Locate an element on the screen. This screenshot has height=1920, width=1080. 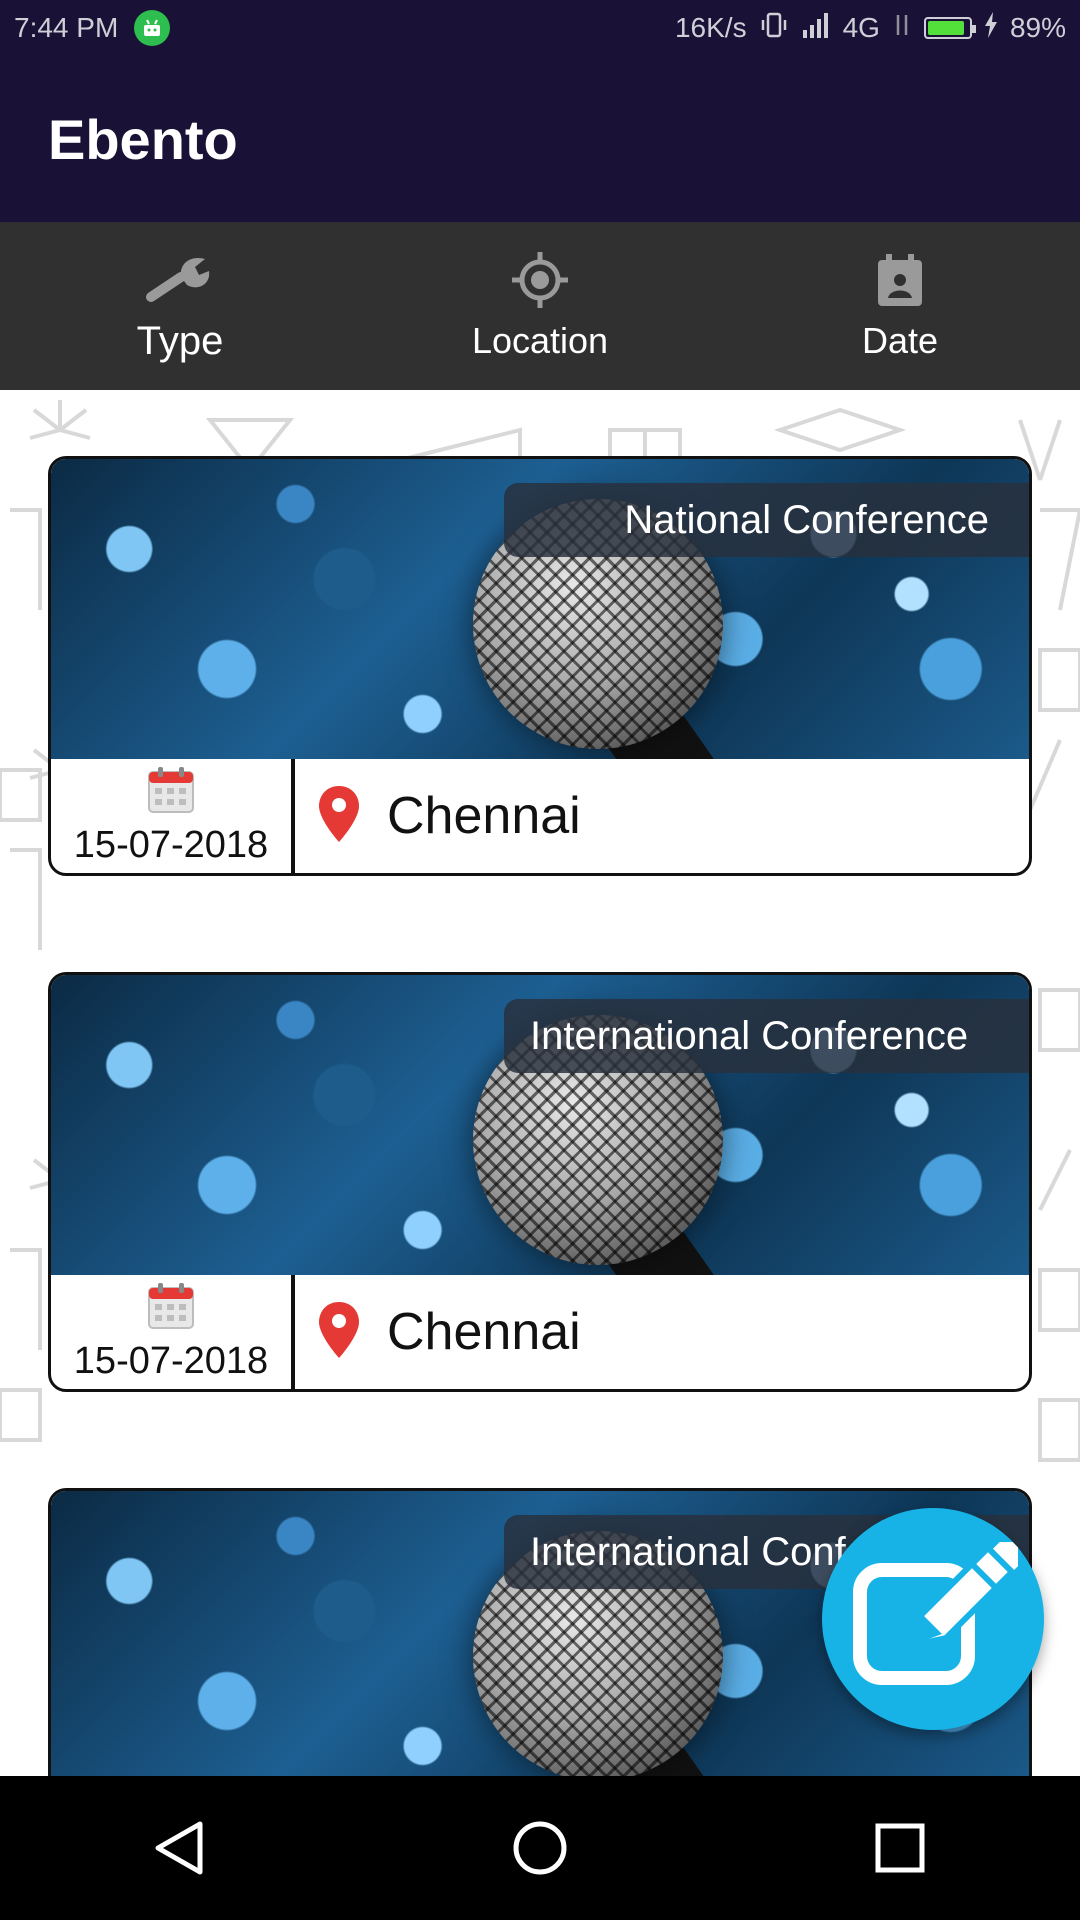
crosshair-icon is located at coordinates (540, 280).